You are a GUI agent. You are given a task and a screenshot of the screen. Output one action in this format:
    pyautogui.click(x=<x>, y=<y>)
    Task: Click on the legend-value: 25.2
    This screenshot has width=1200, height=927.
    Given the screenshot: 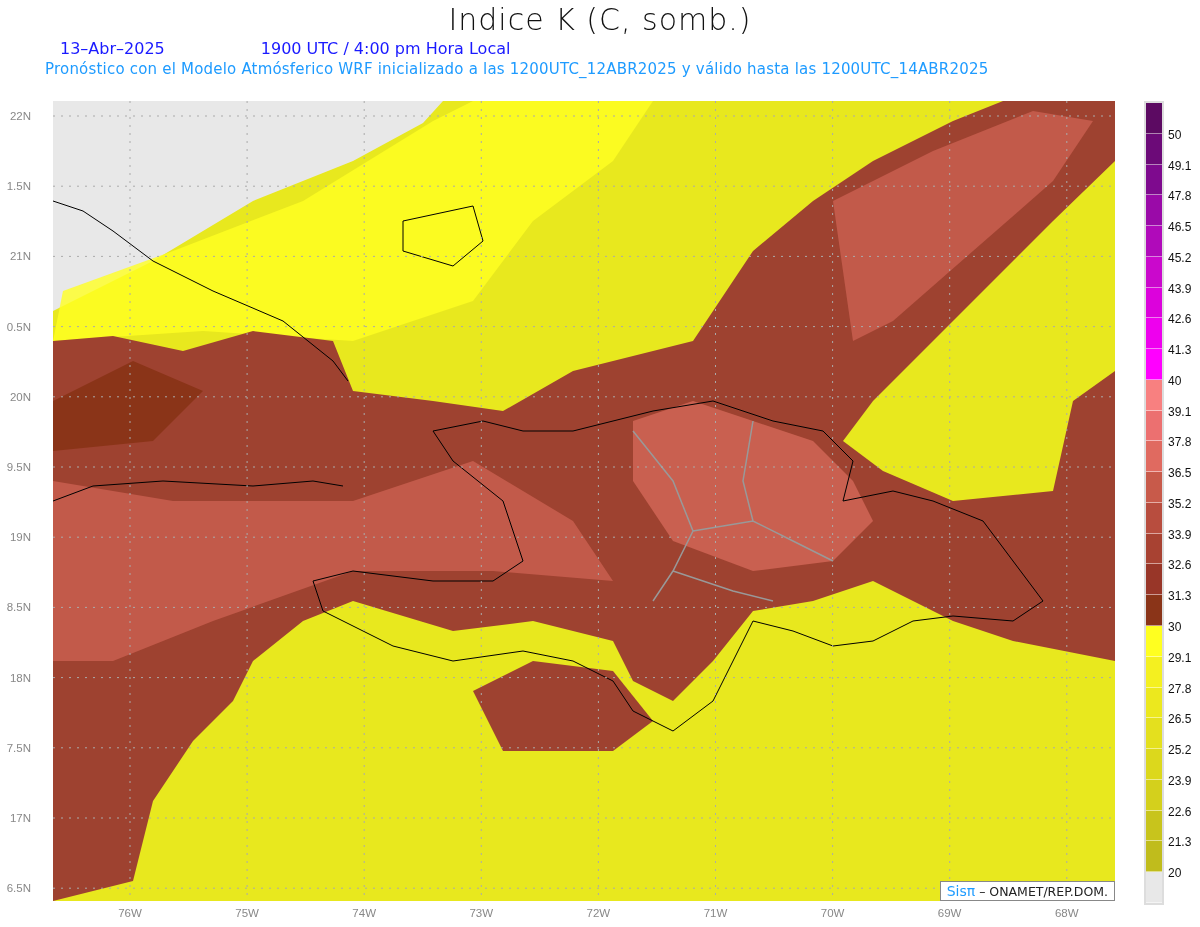 What is the action you would take?
    pyautogui.click(x=1180, y=750)
    